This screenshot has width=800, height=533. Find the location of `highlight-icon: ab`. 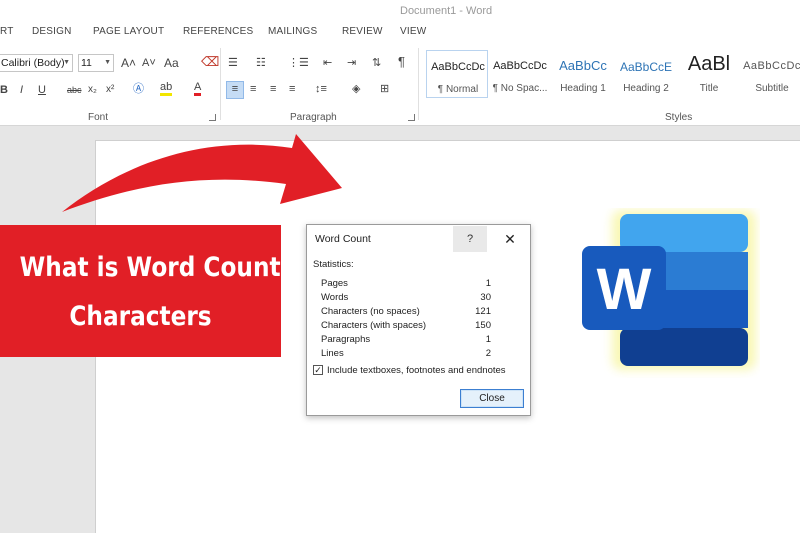

highlight-icon: ab is located at coordinates (166, 89).